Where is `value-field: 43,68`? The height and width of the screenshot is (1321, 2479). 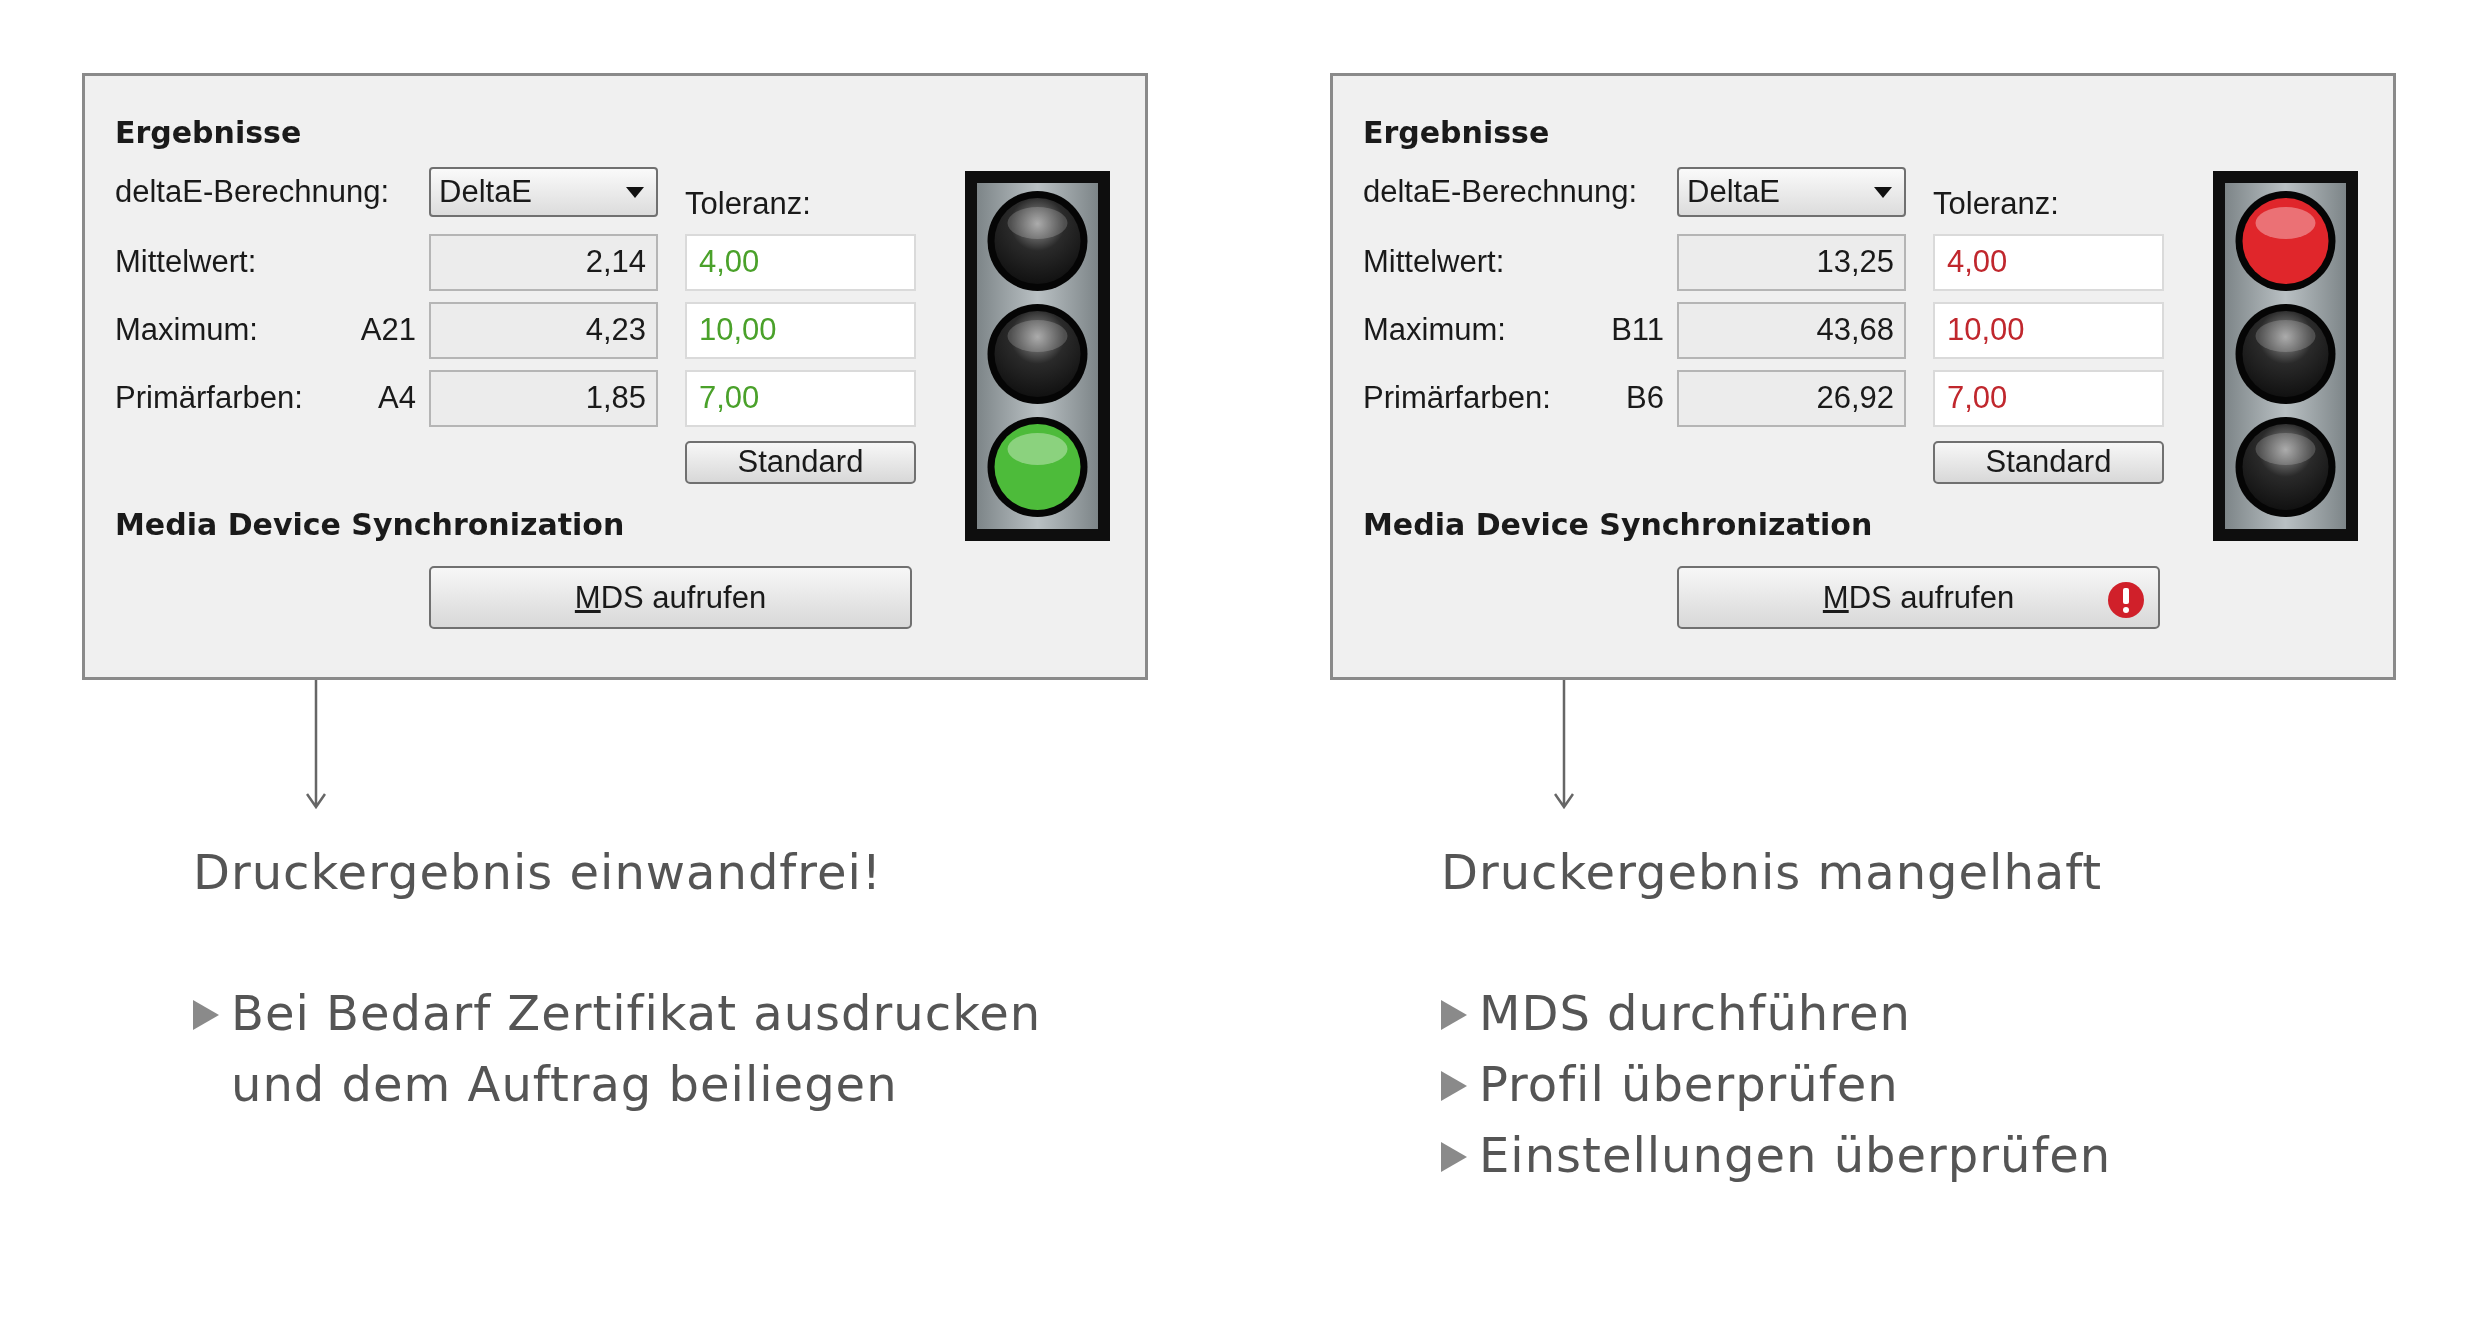 value-field: 43,68 is located at coordinates (1791, 330).